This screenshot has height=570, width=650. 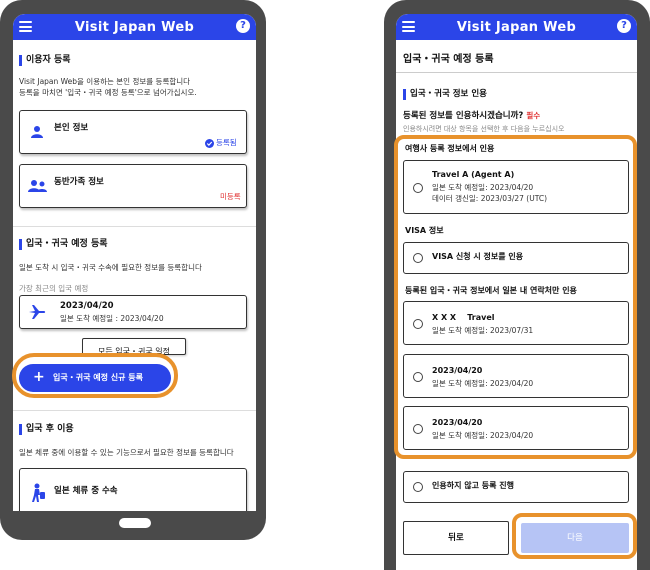 I want to click on person-icon, so click(x=37, y=132).